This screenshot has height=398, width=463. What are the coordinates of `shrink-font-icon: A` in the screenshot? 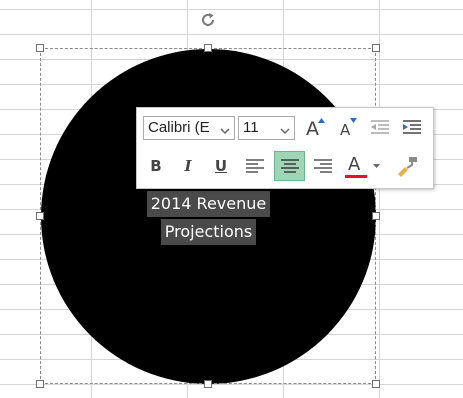 It's located at (347, 128).